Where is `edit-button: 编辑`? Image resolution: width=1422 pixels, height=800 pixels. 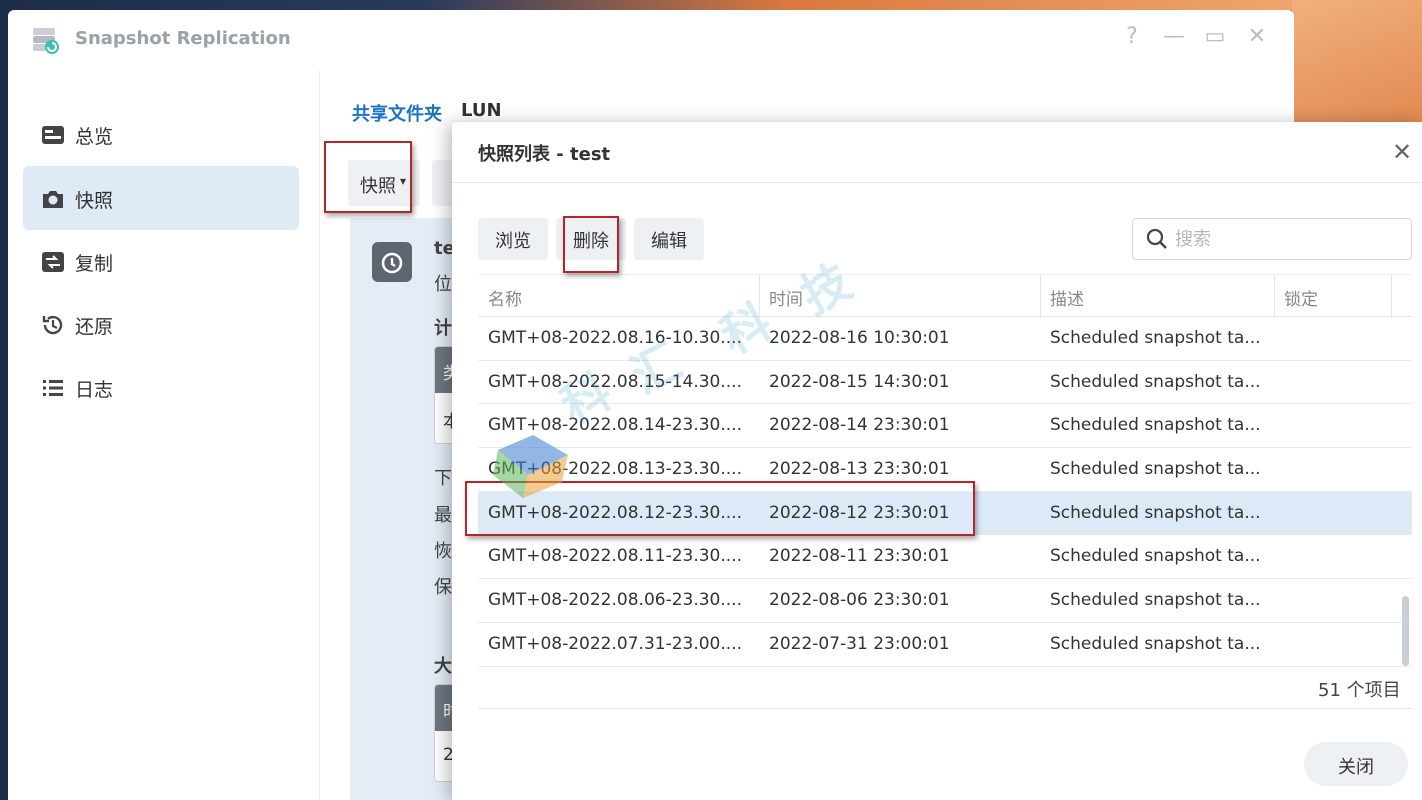 edit-button: 编辑 is located at coordinates (669, 239).